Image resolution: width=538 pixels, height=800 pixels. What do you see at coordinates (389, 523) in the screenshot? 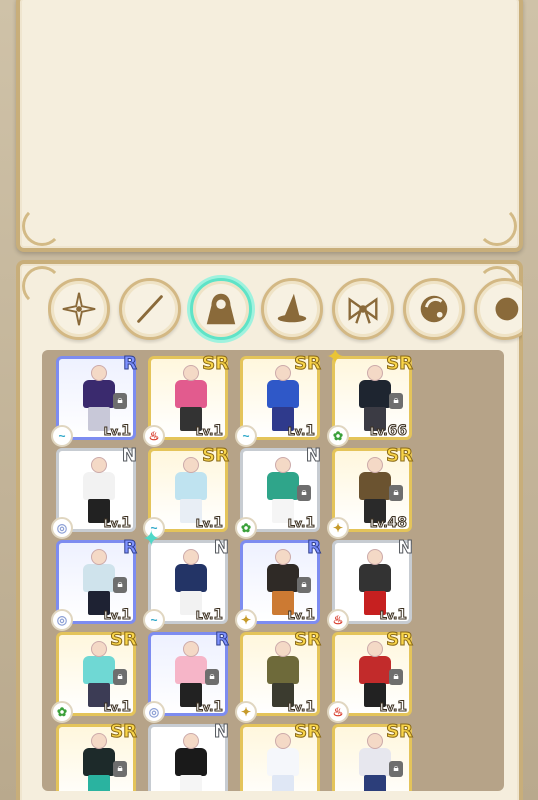
I see `level-label: Lv.48` at bounding box center [389, 523].